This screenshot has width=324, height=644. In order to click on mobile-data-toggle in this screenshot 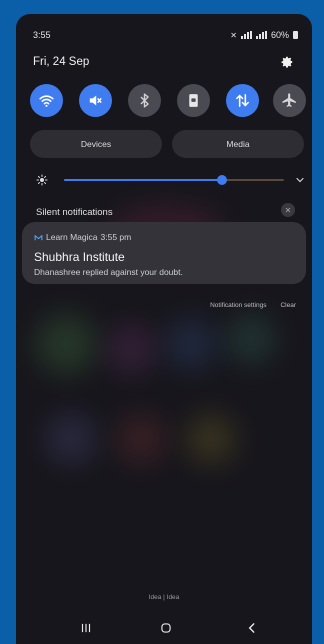, I will do `click(242, 100)`.